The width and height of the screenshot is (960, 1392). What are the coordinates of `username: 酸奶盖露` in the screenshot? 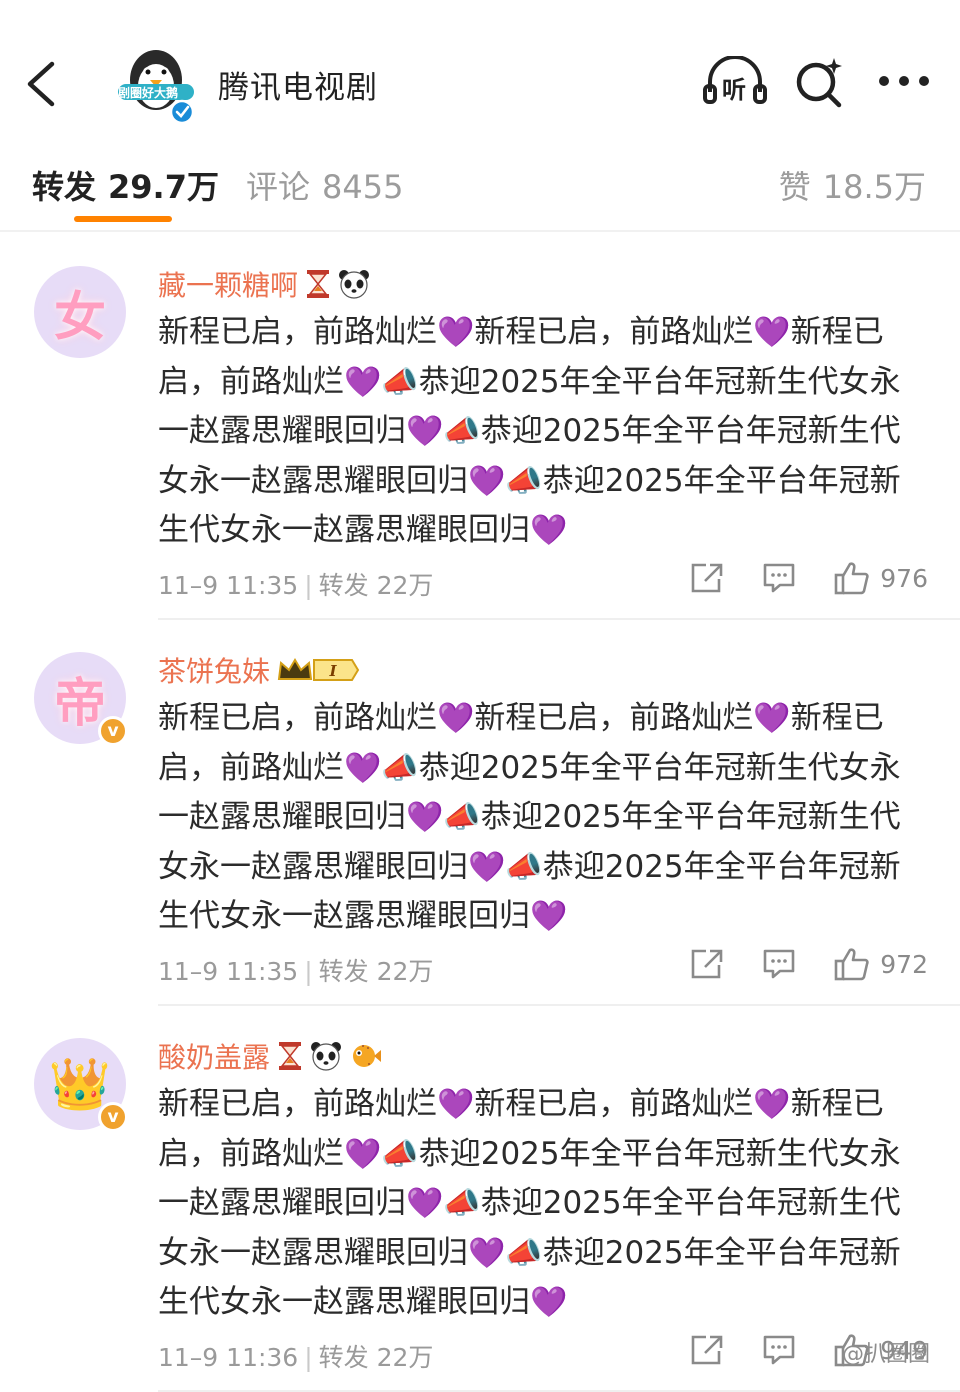 It's located at (214, 1057).